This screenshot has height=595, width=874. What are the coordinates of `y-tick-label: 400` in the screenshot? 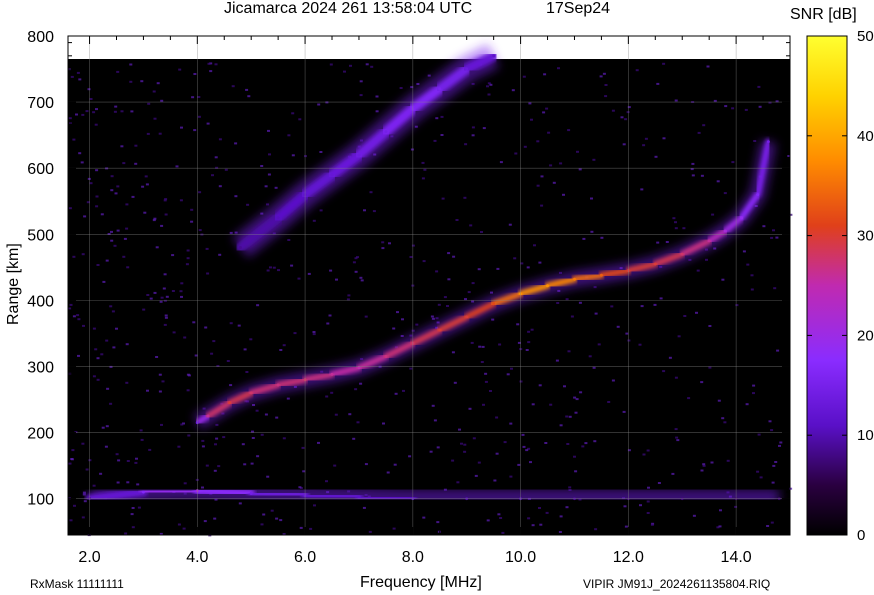 It's located at (40, 301).